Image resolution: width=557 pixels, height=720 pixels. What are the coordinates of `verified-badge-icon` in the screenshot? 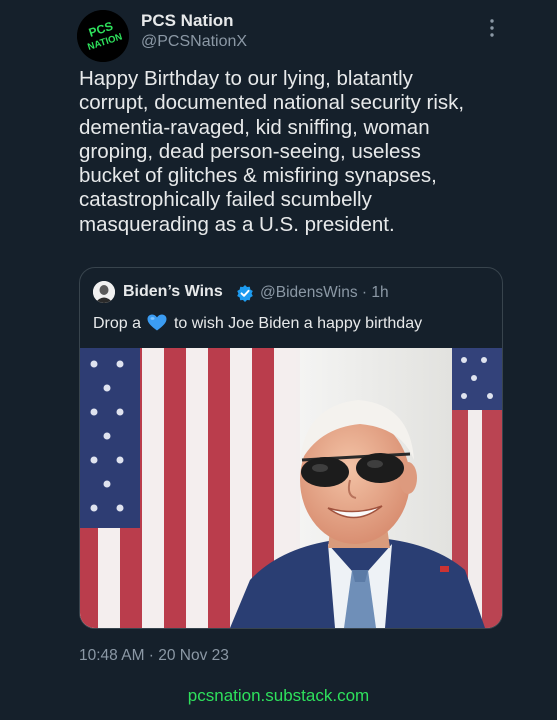 It's located at (245, 293).